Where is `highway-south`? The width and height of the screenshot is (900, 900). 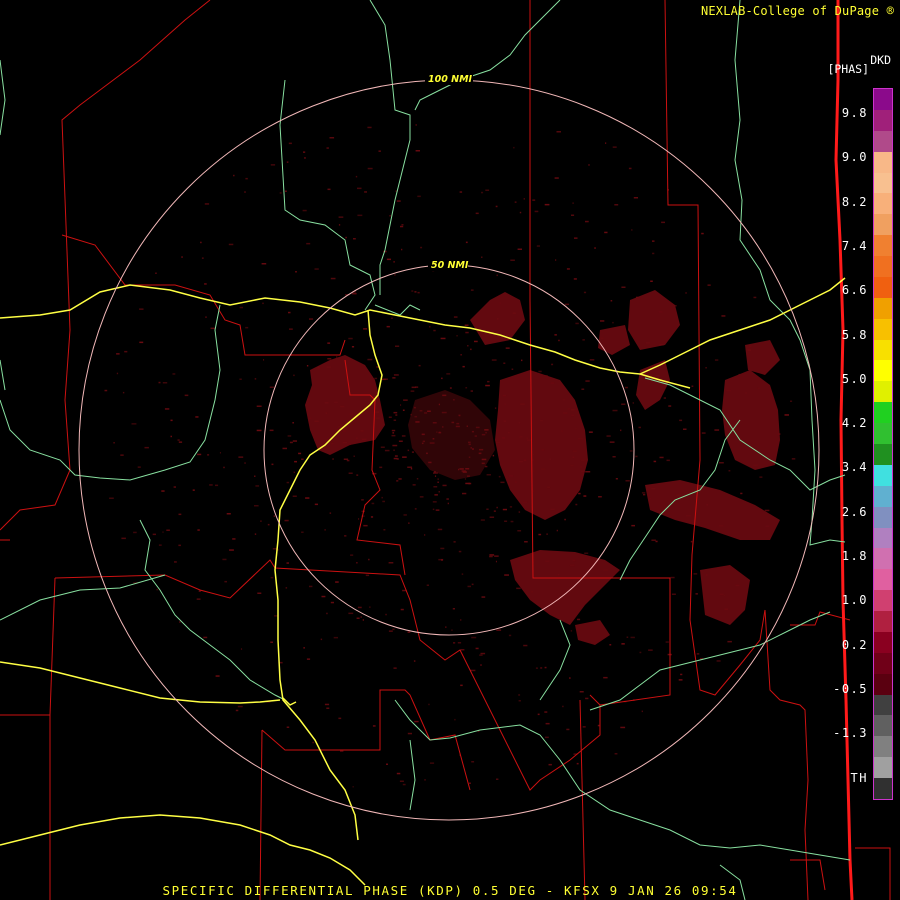
highway-south is located at coordinates (183, 850).